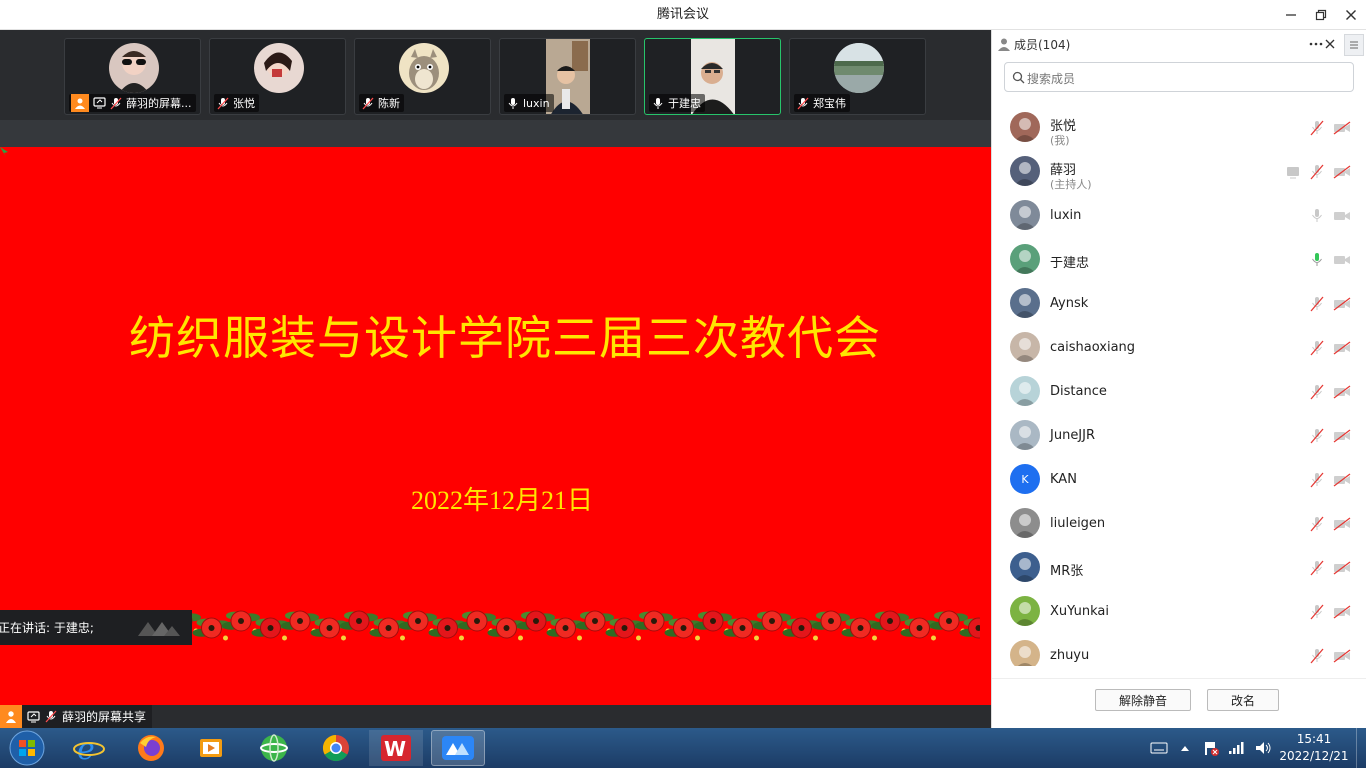 Image resolution: width=1366 pixels, height=768 pixels. I want to click on mic-speaking-icon, so click(1317, 259).